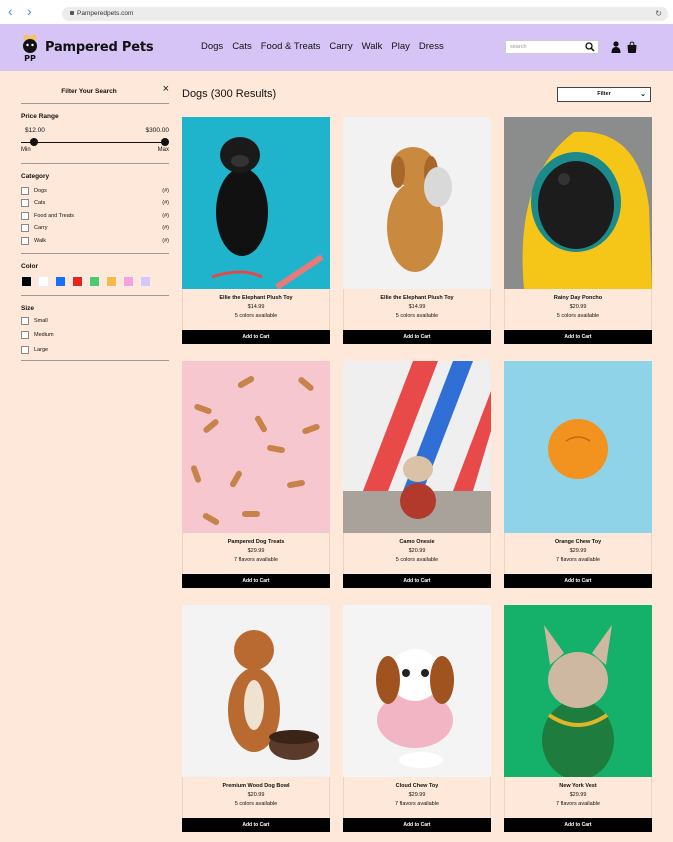 This screenshot has width=673, height=842. I want to click on search-placeholder: search, so click(518, 47).